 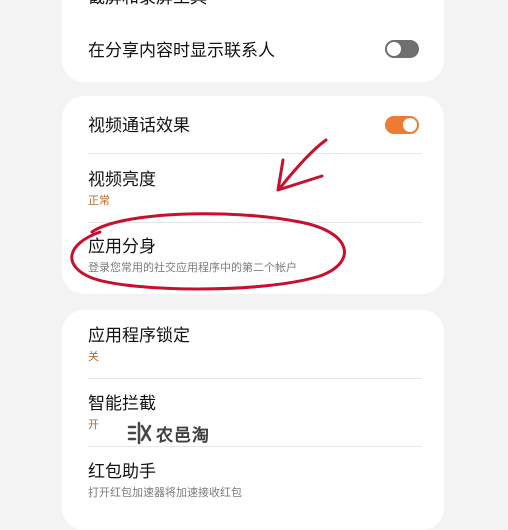 I want to click on setting-title: 智能拦截, so click(x=122, y=404).